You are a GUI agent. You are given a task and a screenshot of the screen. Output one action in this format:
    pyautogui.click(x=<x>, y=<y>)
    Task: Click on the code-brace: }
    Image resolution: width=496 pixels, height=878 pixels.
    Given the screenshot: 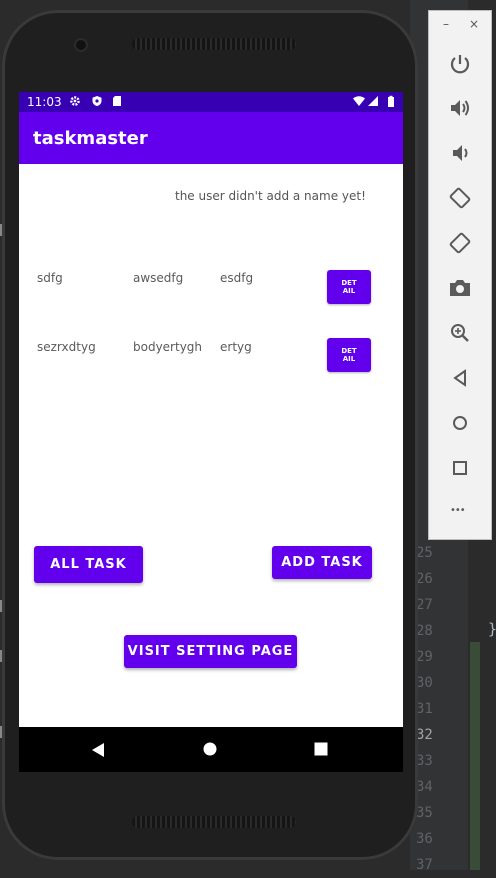 What is the action you would take?
    pyautogui.click(x=492, y=629)
    